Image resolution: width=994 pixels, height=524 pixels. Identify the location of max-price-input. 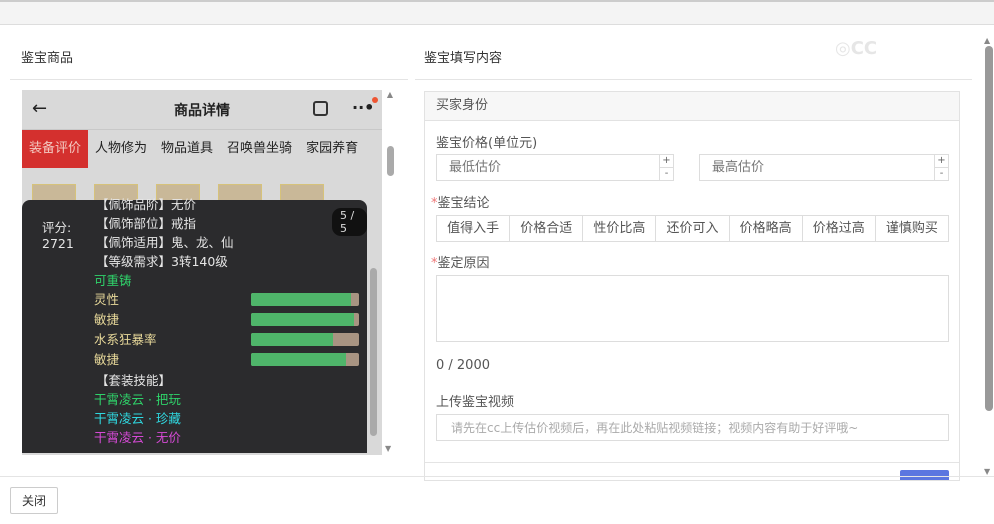
(817, 167).